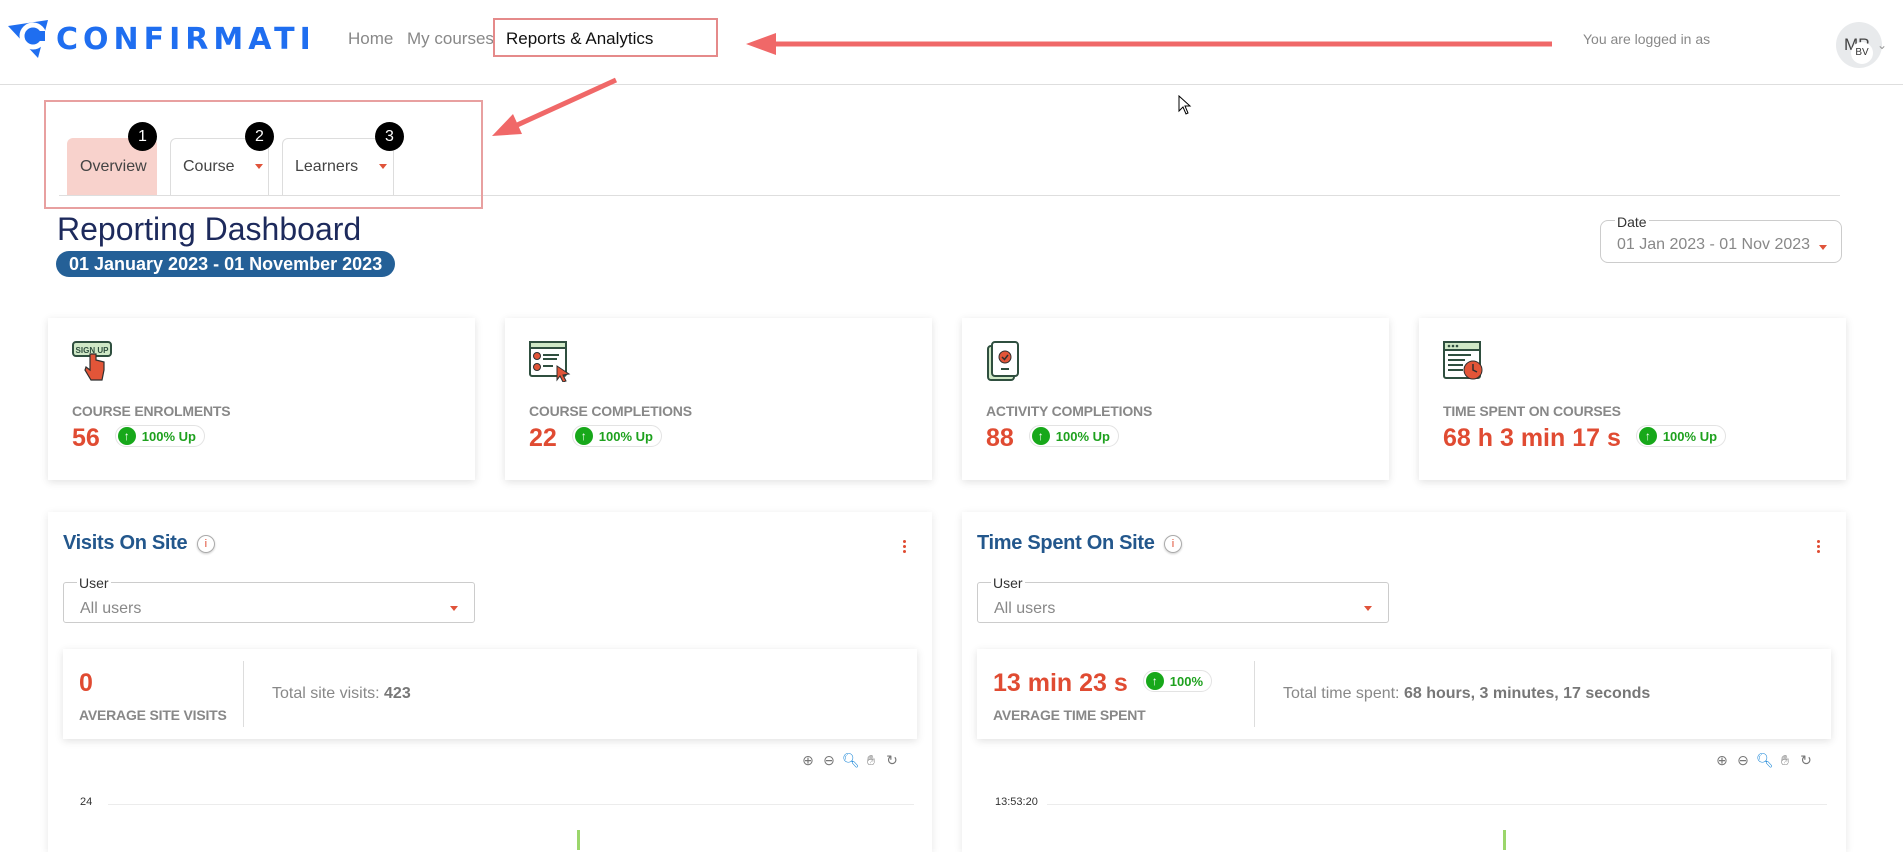 The width and height of the screenshot is (1903, 852). I want to click on card-label: TIME SPENT ON COURSES, so click(1532, 411).